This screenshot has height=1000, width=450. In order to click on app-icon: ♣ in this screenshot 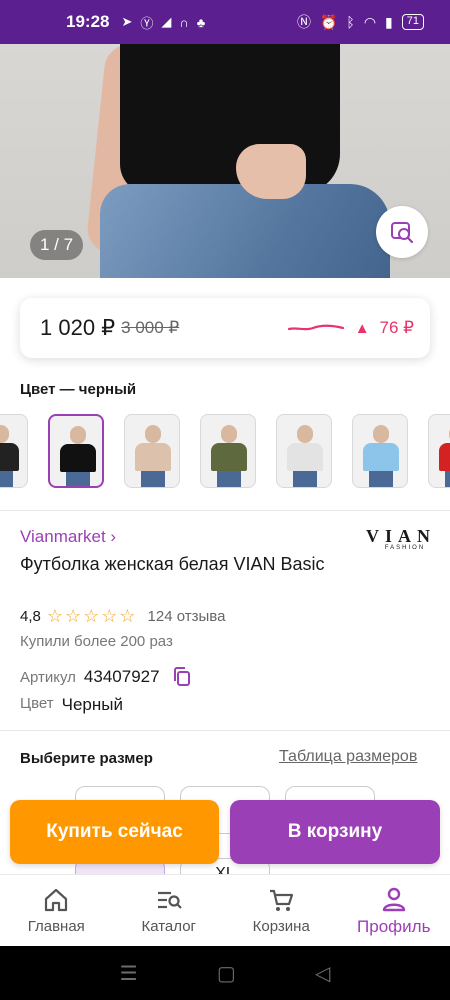, I will do `click(201, 22)`.